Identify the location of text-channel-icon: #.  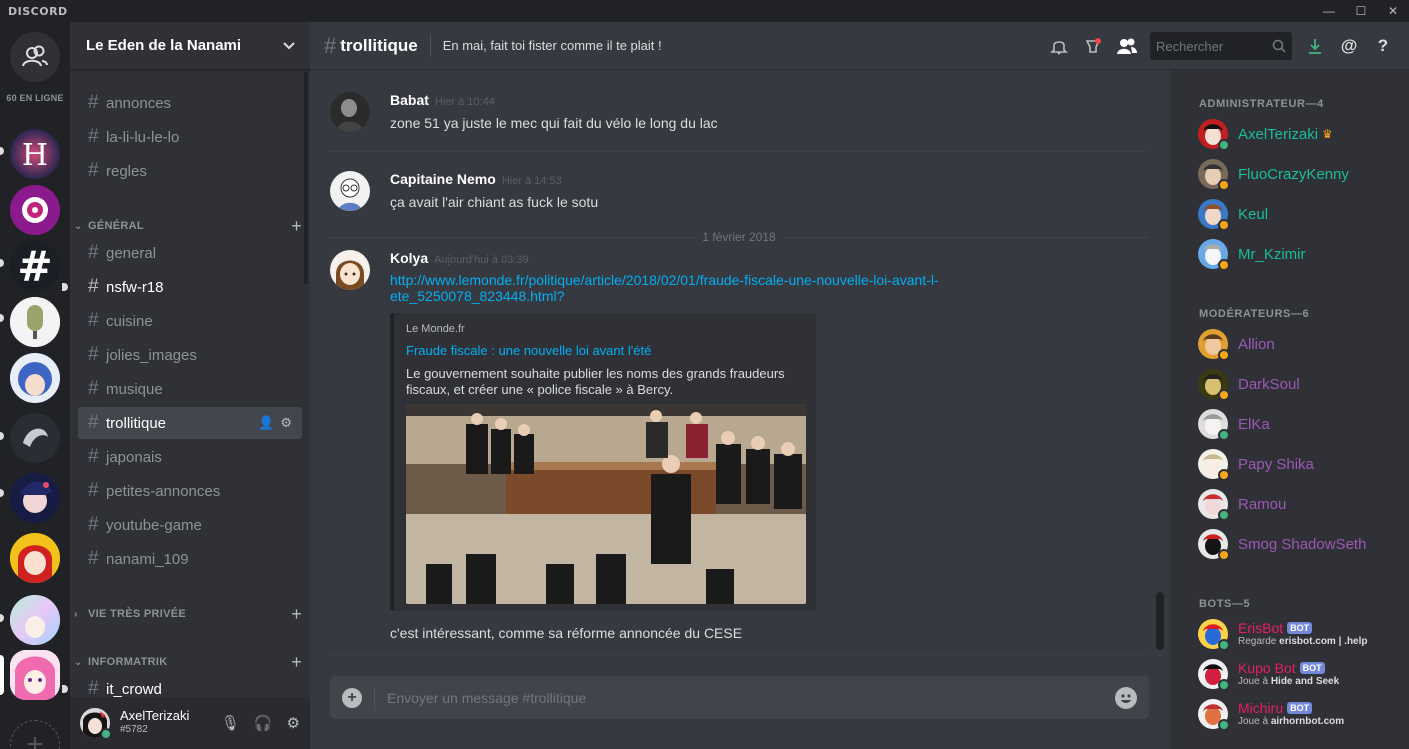
(93, 456).